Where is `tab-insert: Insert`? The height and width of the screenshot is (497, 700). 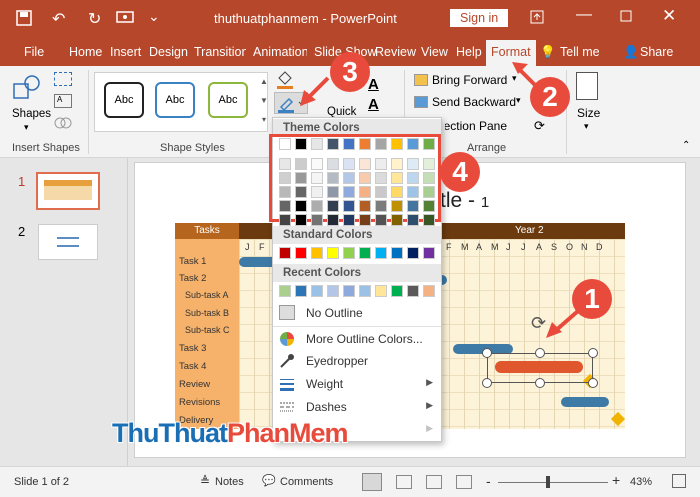
tab-insert: Insert is located at coordinates (125, 52).